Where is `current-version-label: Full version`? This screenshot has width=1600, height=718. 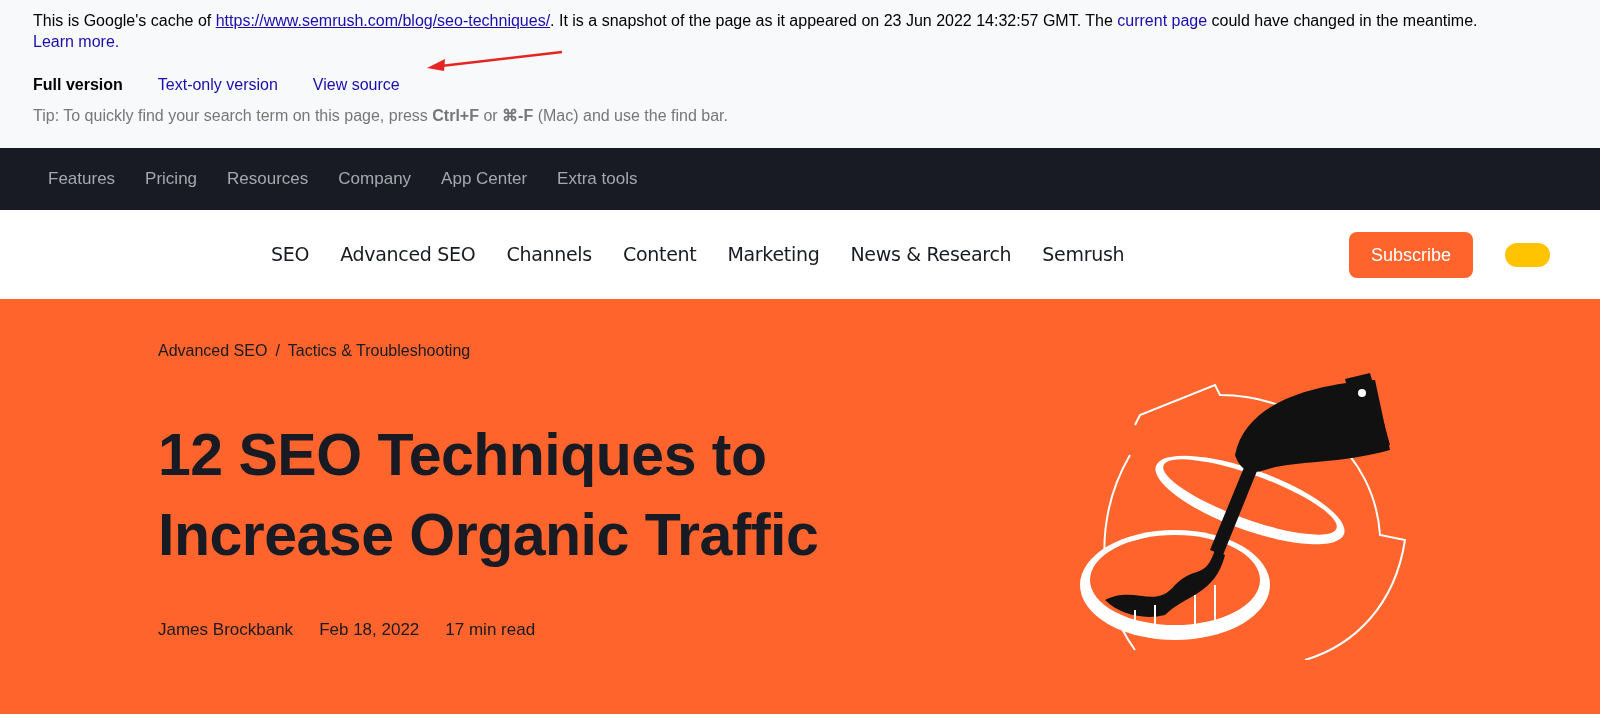
current-version-label: Full version is located at coordinates (78, 85).